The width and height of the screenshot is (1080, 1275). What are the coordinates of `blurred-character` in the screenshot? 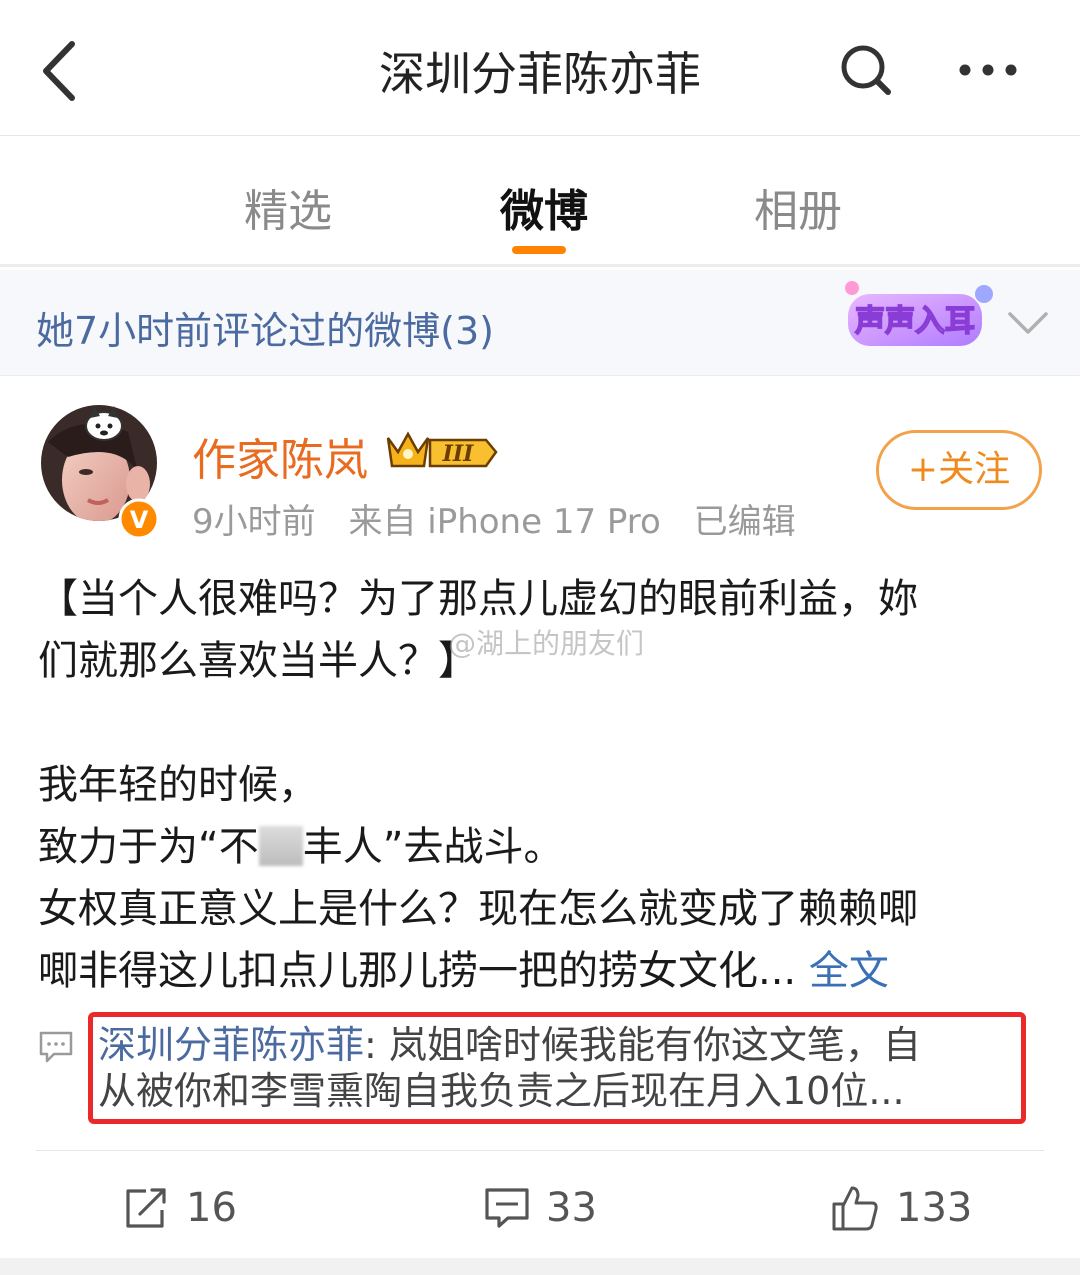 It's located at (280, 846).